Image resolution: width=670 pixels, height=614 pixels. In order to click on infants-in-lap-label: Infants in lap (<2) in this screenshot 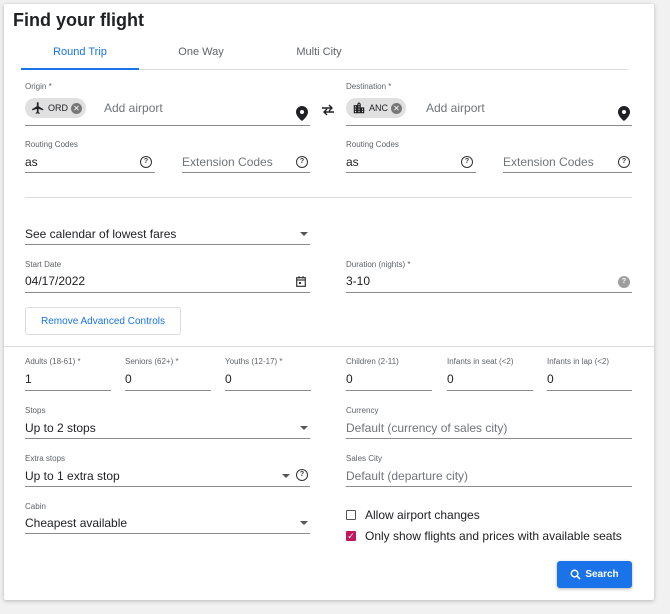, I will do `click(578, 361)`.